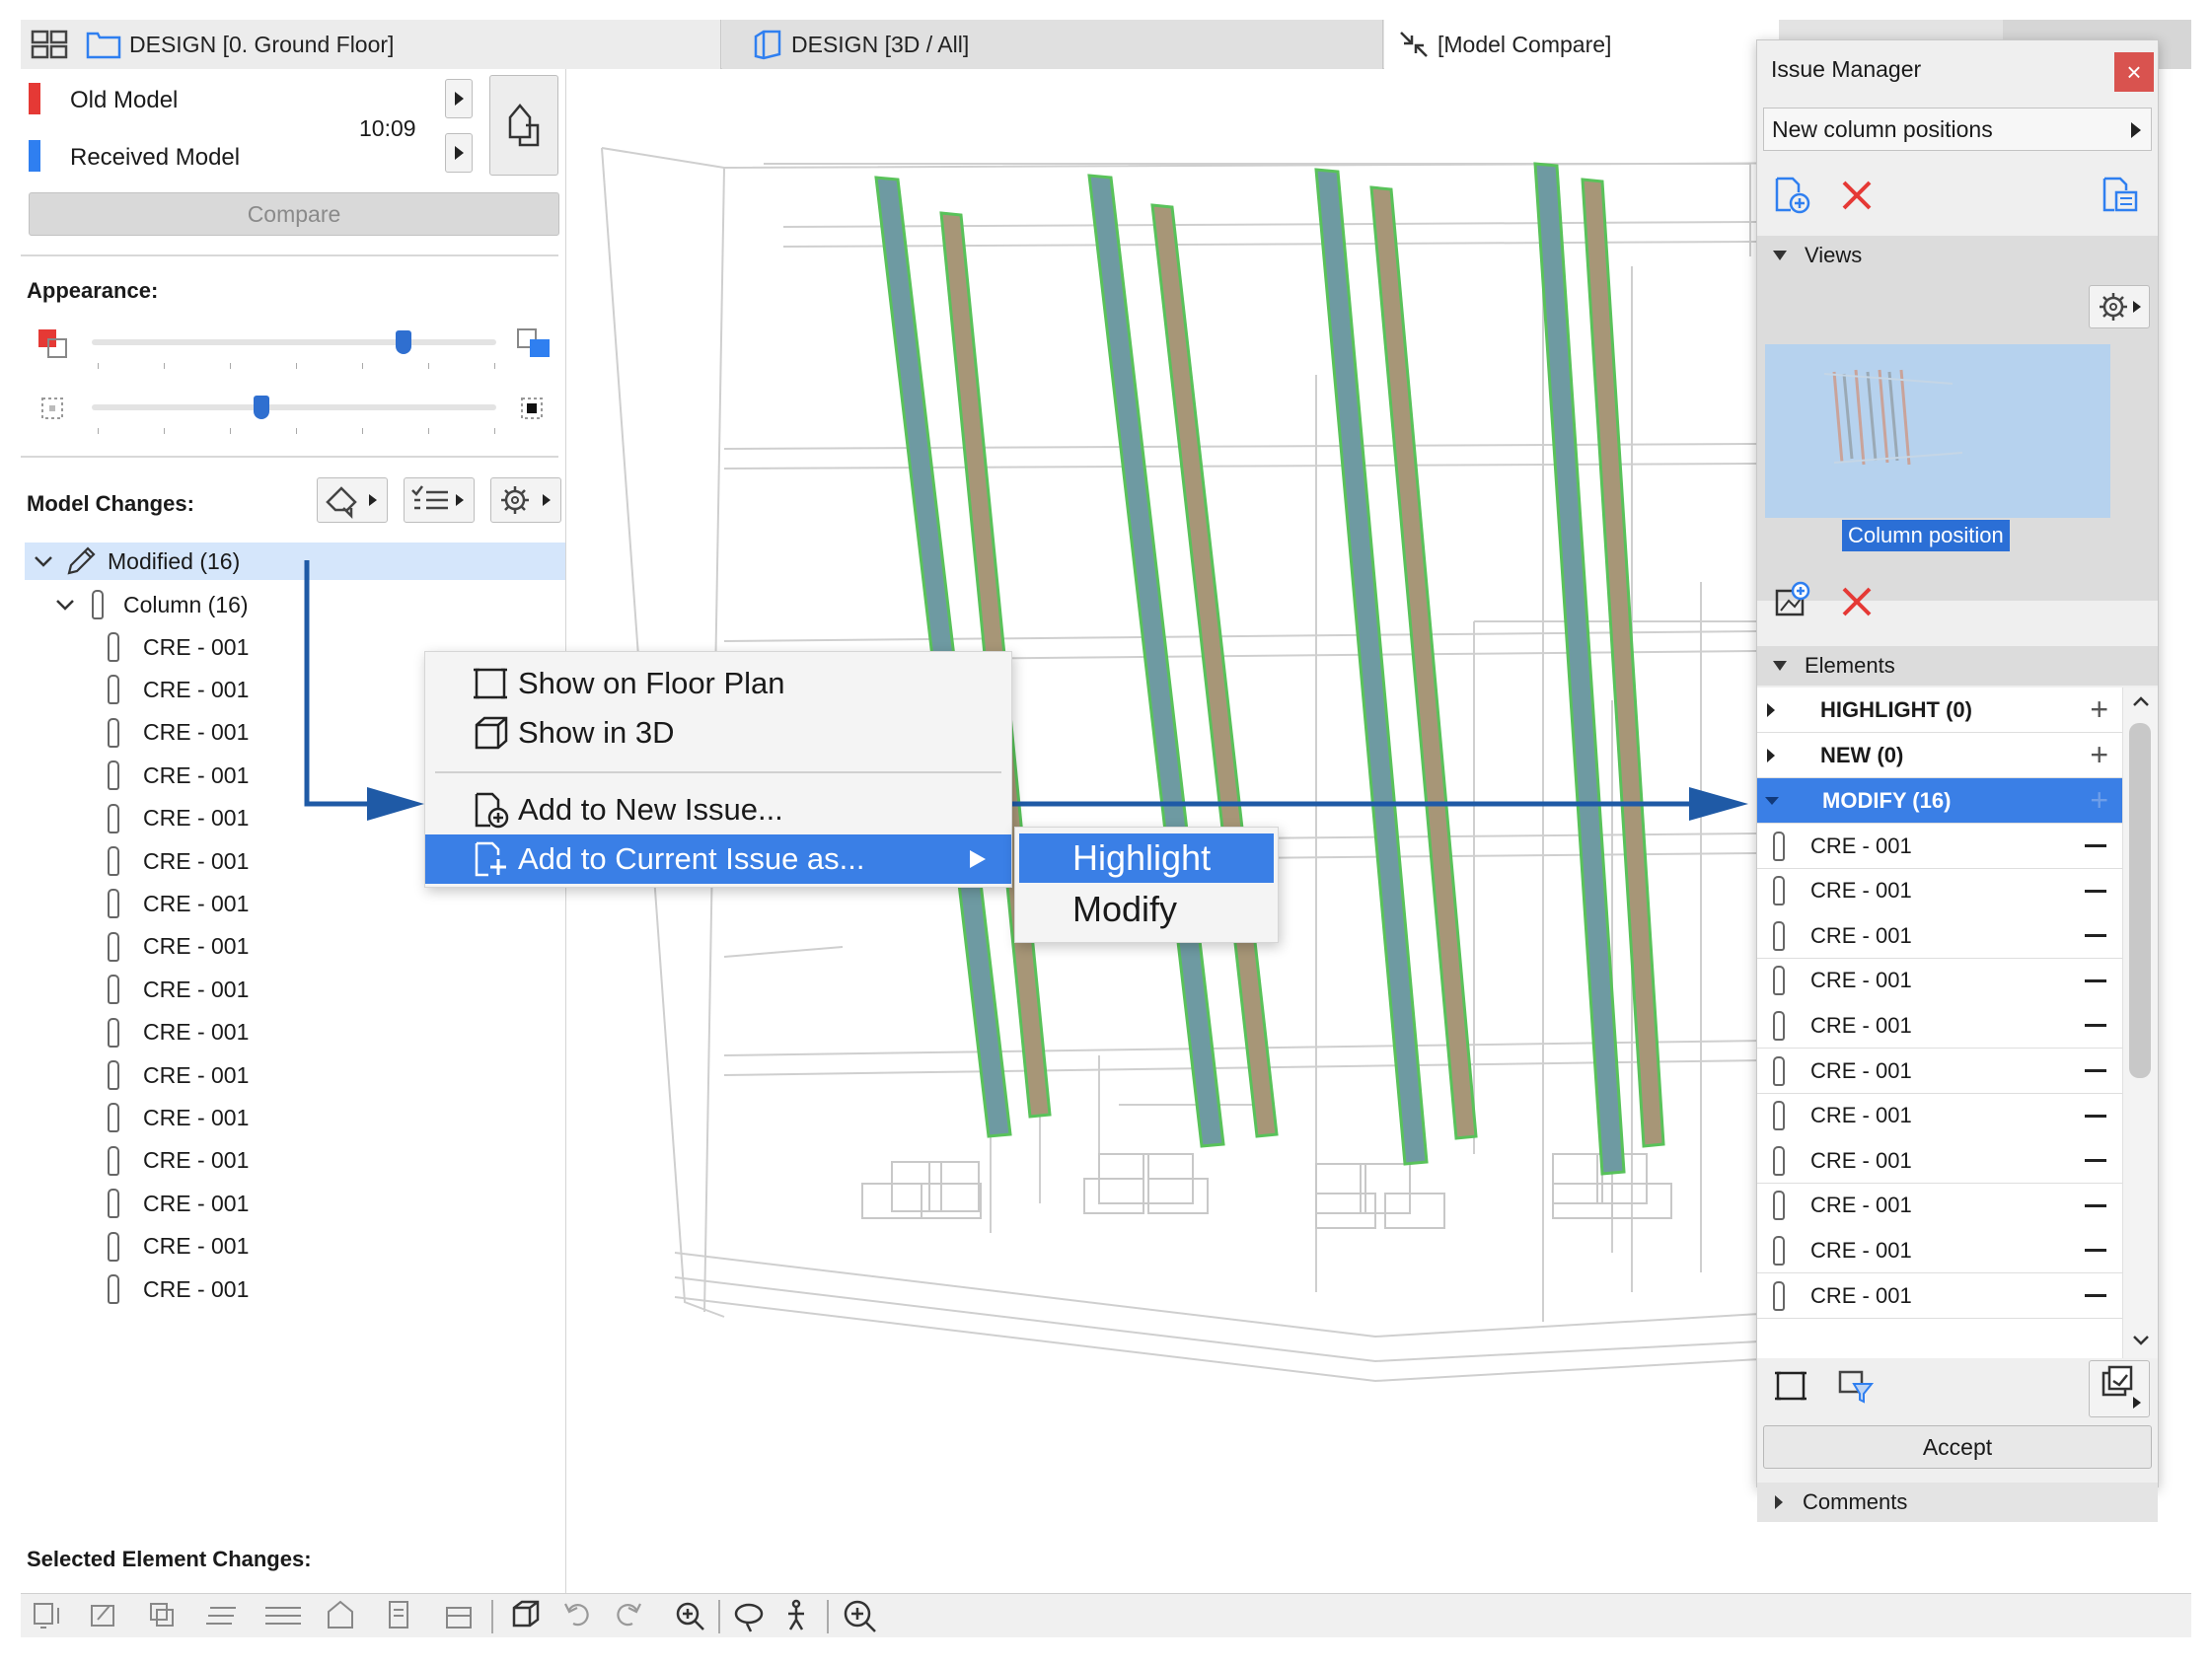 The height and width of the screenshot is (1665, 2212). Describe the element at coordinates (1862, 754) in the screenshot. I see `group-label: NEW (0)` at that location.